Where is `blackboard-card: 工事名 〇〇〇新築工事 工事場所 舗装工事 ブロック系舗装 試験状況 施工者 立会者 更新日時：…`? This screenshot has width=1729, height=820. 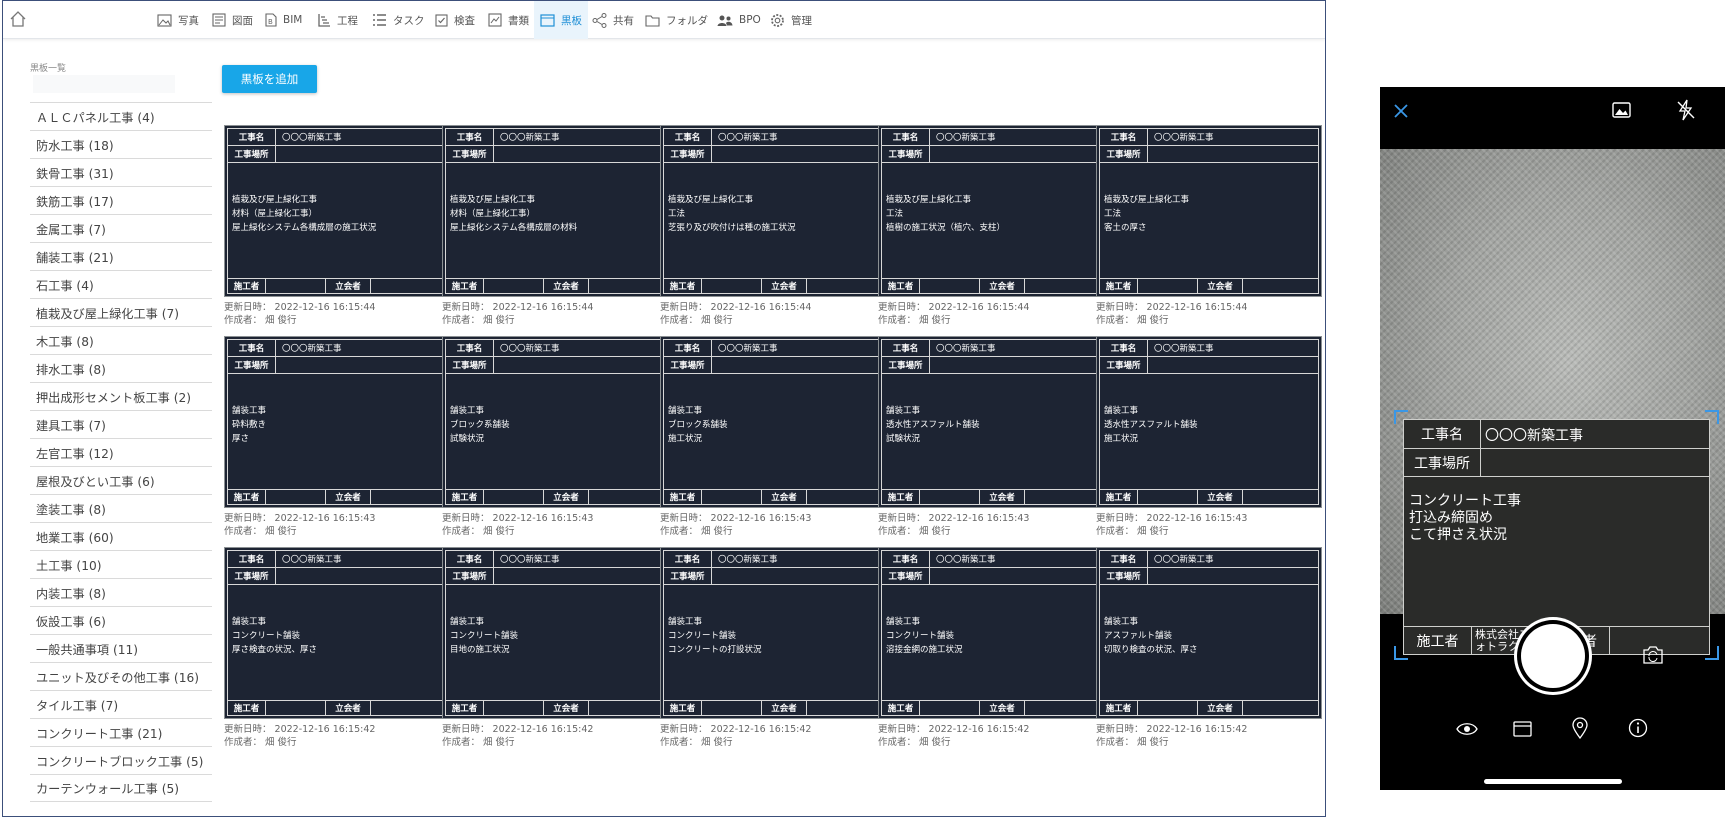 blackboard-card: 工事名 〇〇〇新築工事 工事場所 舗装工事 ブロック系舗装 試験状況 施工者 立会者 更新日時：… is located at coordinates (557, 437).